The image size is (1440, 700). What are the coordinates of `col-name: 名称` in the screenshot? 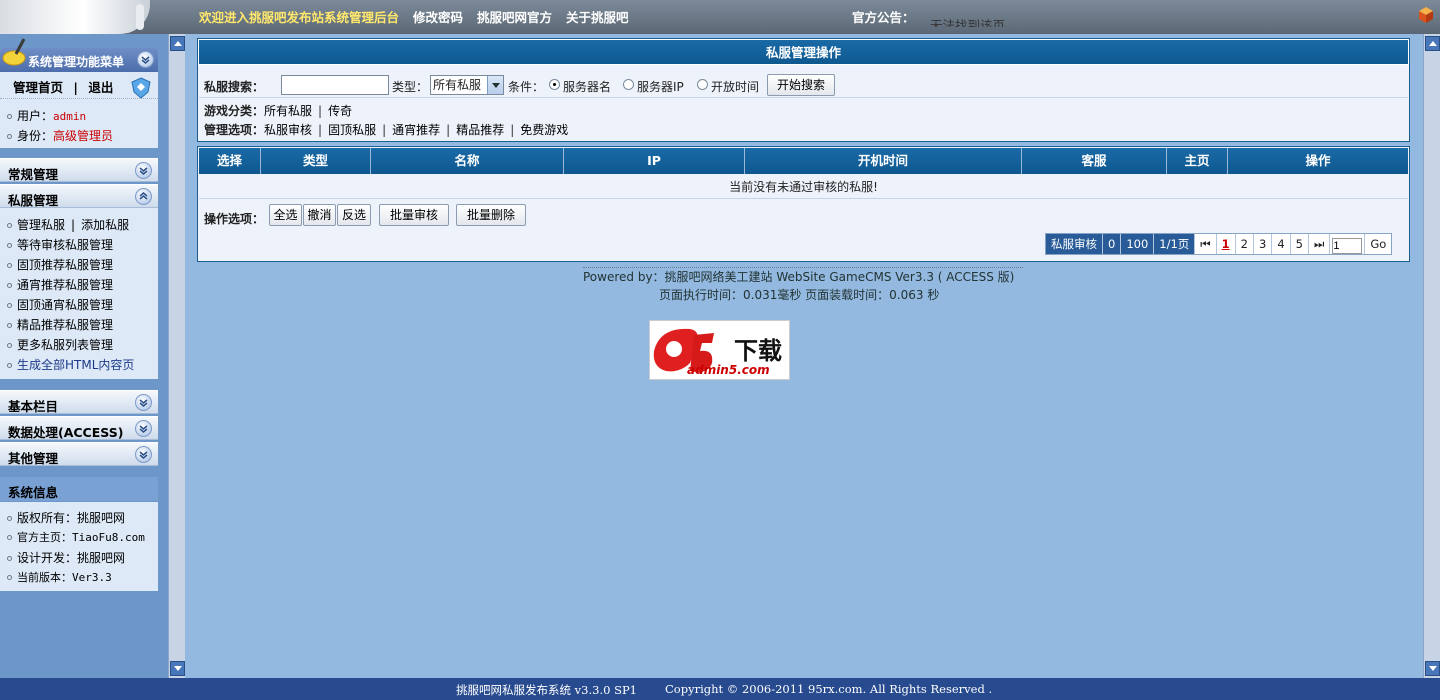 It's located at (467, 161).